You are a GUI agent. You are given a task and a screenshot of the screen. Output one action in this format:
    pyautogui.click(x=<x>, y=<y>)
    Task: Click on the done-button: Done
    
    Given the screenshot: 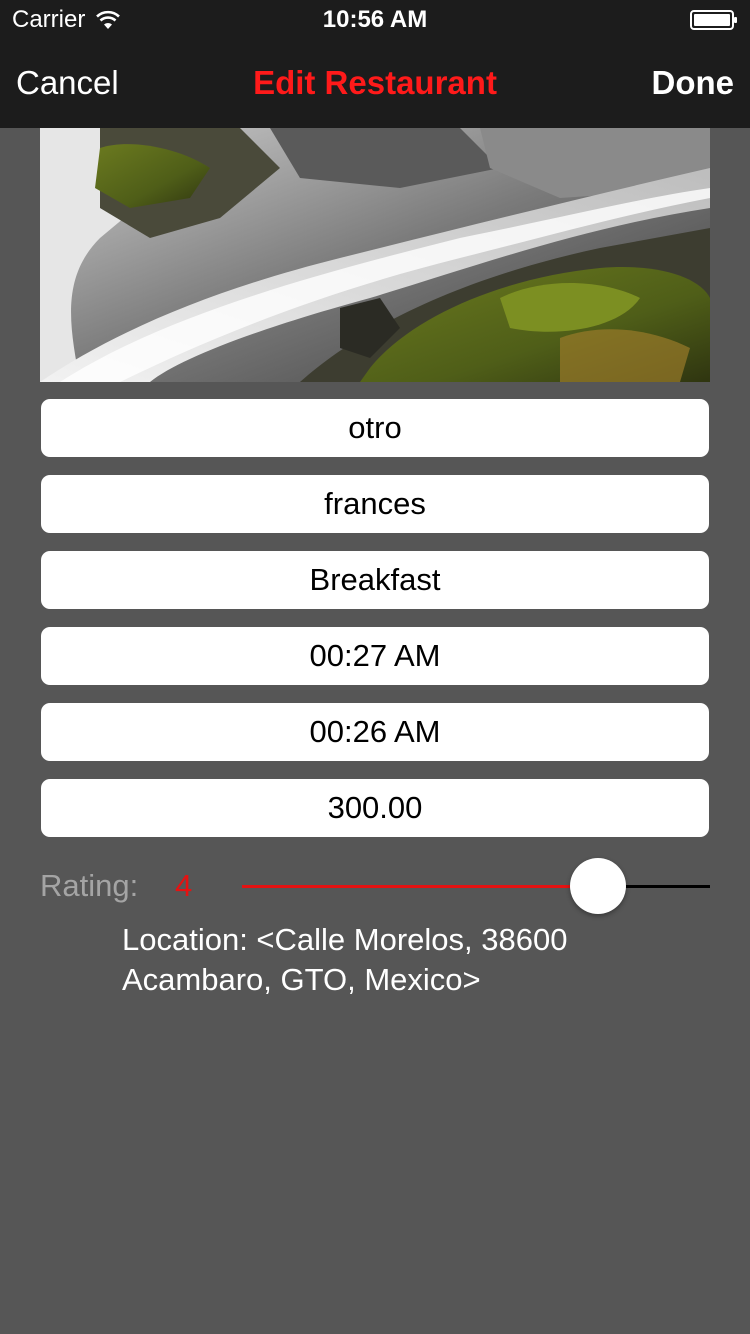 What is the action you would take?
    pyautogui.click(x=693, y=83)
    